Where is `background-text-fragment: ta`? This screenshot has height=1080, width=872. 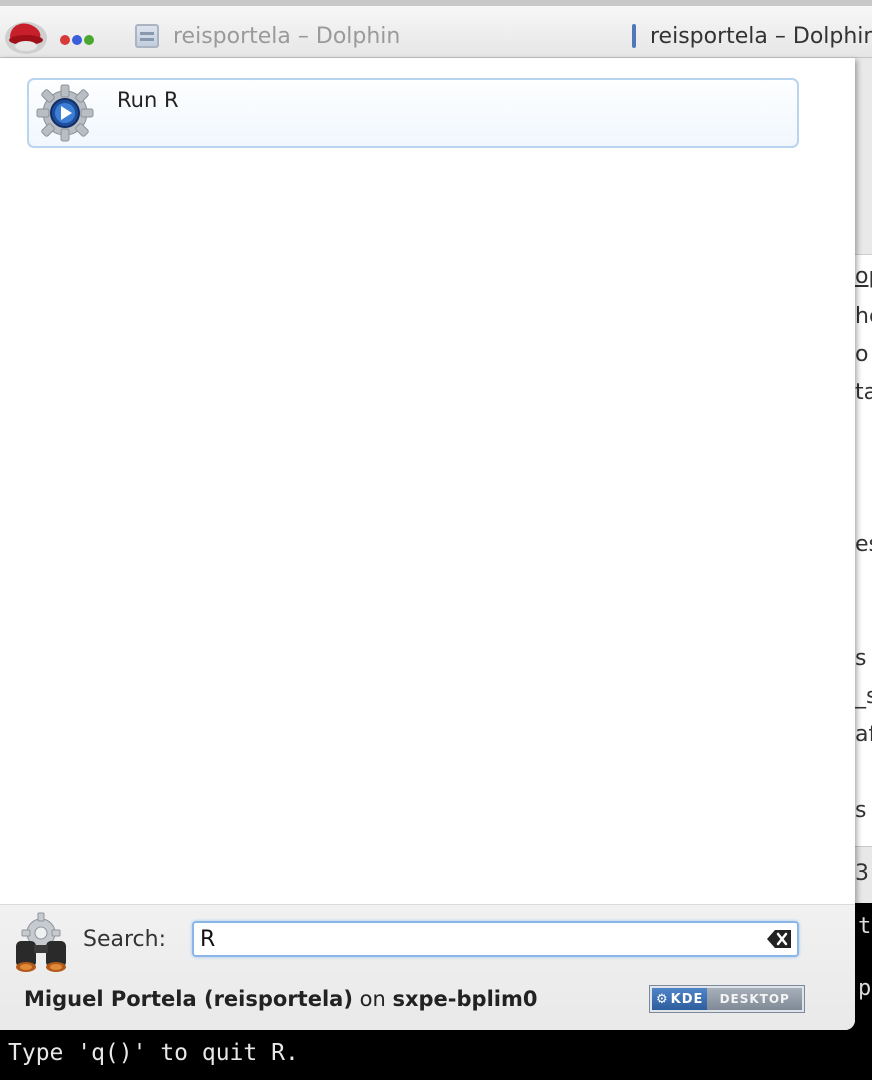
background-text-fragment: ta is located at coordinates (863, 392).